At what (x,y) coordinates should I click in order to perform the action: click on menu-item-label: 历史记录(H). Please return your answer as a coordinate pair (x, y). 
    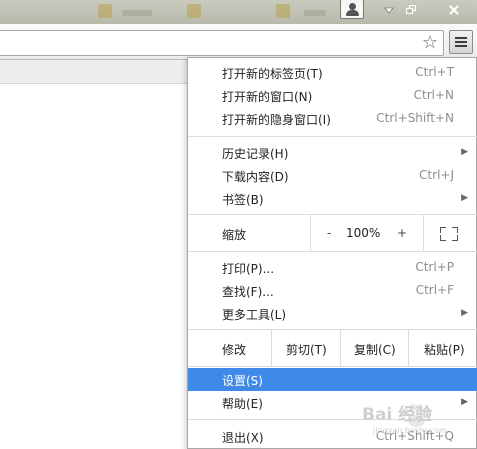
    Looking at the image, I should click on (255, 154).